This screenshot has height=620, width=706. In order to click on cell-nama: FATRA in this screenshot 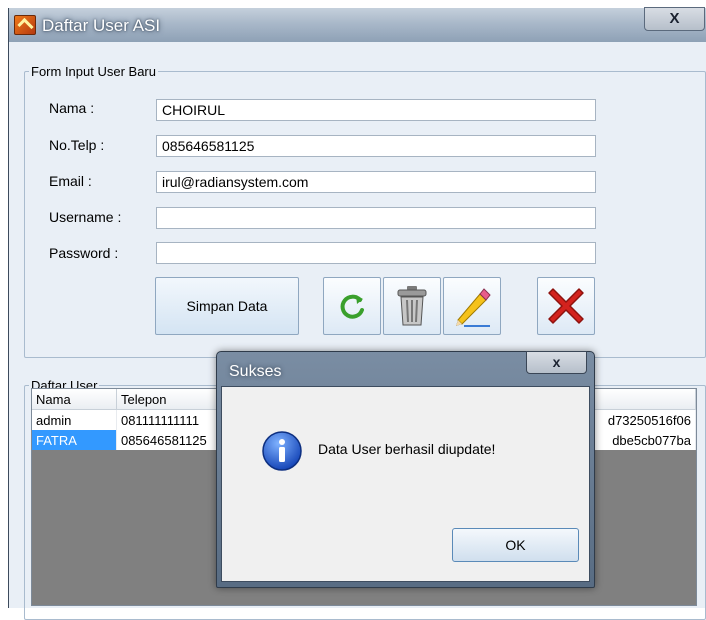, I will do `click(74, 440)`.